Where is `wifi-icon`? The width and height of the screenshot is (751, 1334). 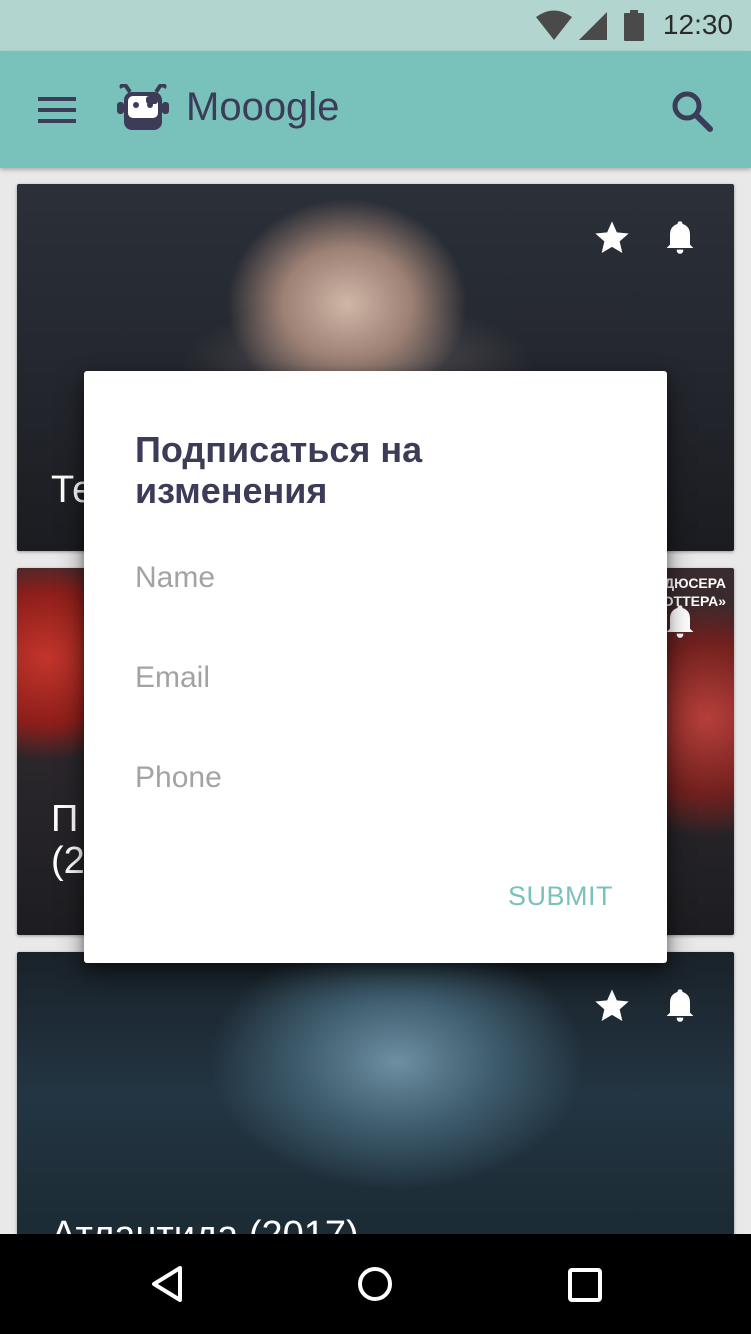
wifi-icon is located at coordinates (554, 25).